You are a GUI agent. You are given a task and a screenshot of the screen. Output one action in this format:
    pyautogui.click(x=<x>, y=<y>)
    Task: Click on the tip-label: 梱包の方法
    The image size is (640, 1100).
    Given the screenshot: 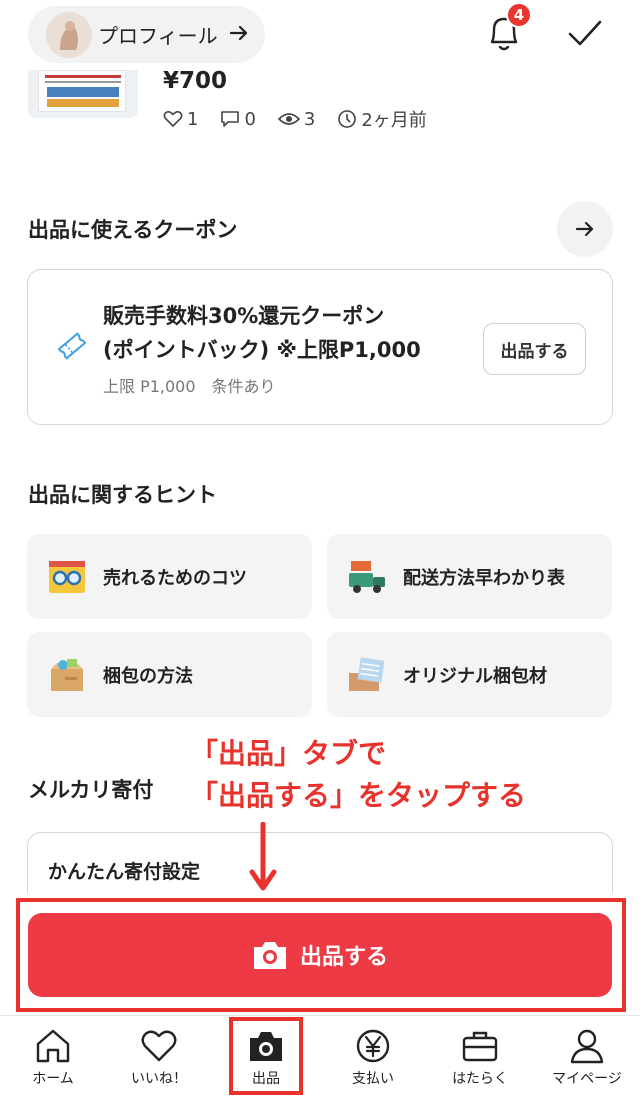 What is the action you would take?
    pyautogui.click(x=148, y=676)
    